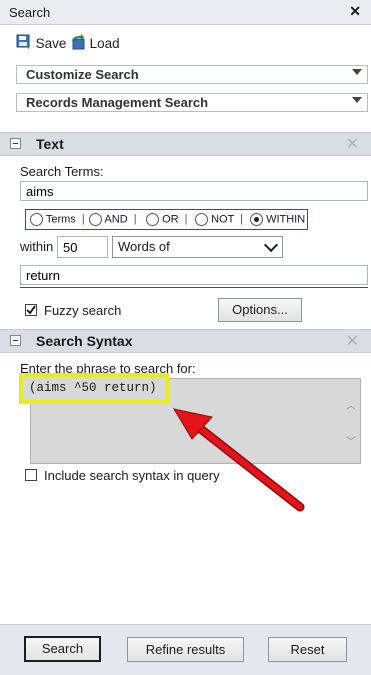 The image size is (371, 675). What do you see at coordinates (144, 246) in the screenshot?
I see `unit-select-value: Words of` at bounding box center [144, 246].